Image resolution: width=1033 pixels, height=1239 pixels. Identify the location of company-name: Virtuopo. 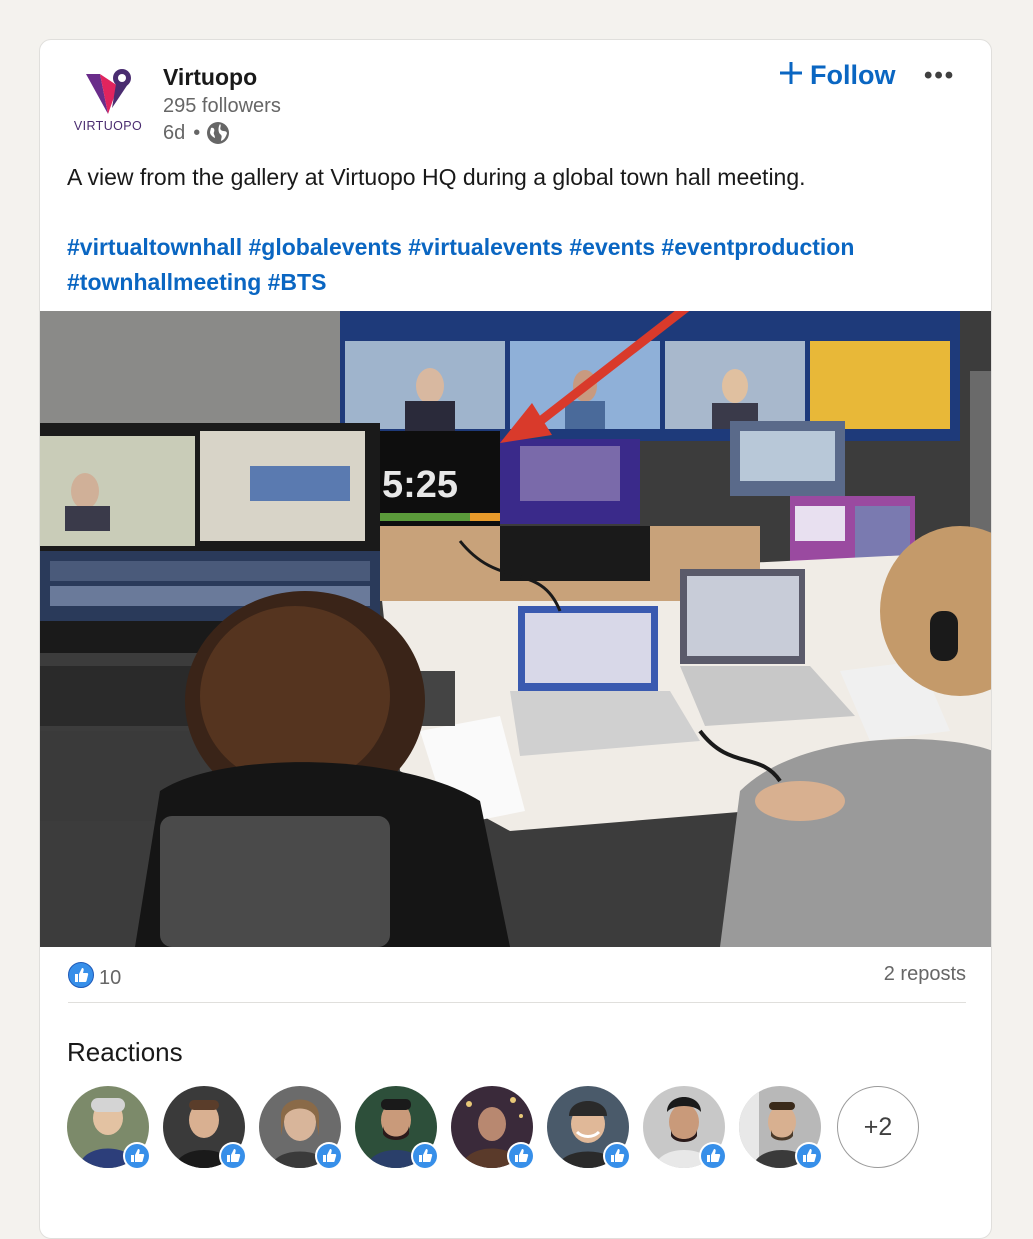
(210, 77).